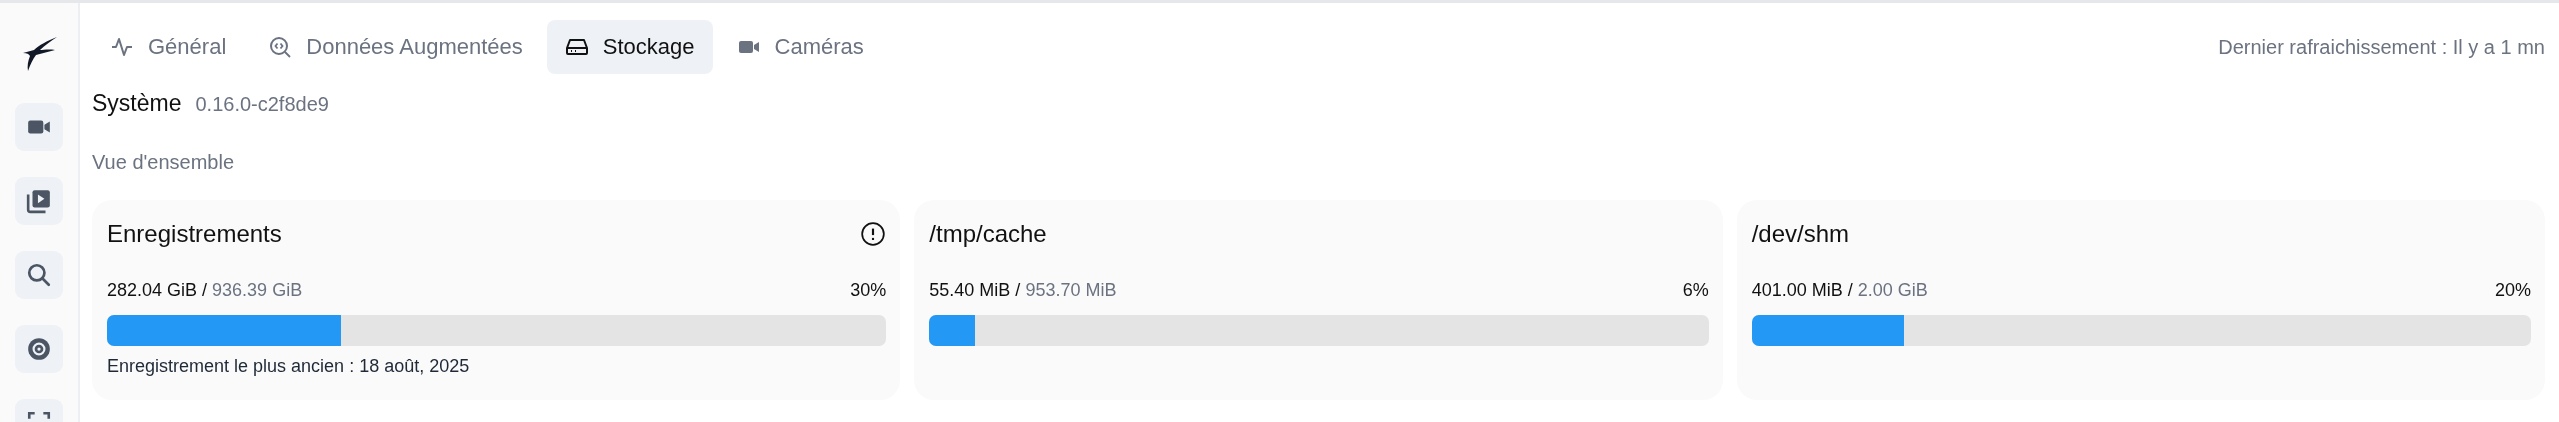 This screenshot has width=2559, height=422. I want to click on version-text: 0.16.0-c2f8de9, so click(262, 104).